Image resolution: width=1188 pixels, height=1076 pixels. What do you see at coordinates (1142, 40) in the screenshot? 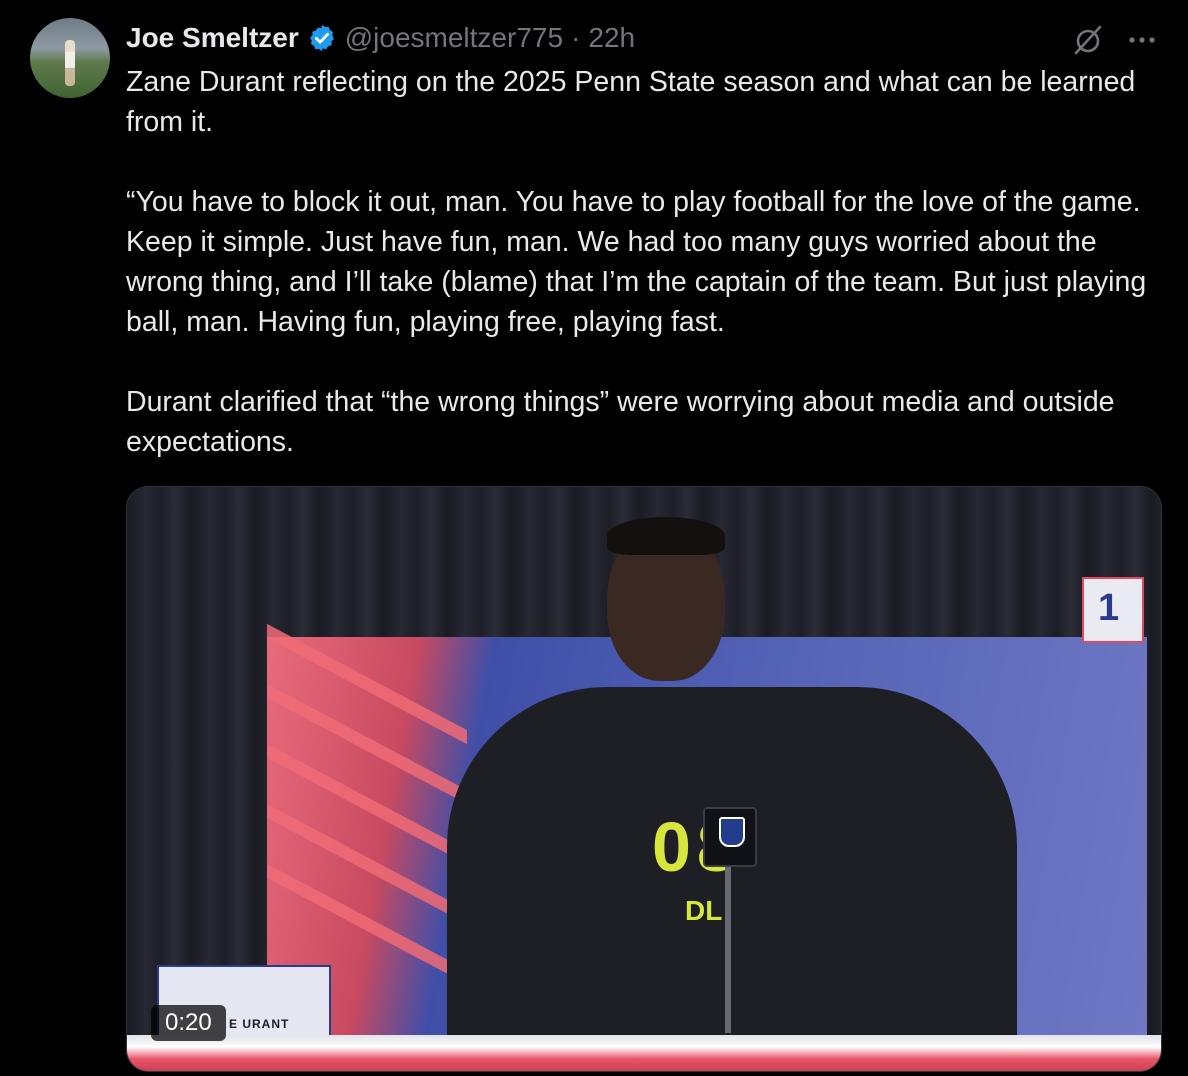
I see `more-horizontal-icon` at bounding box center [1142, 40].